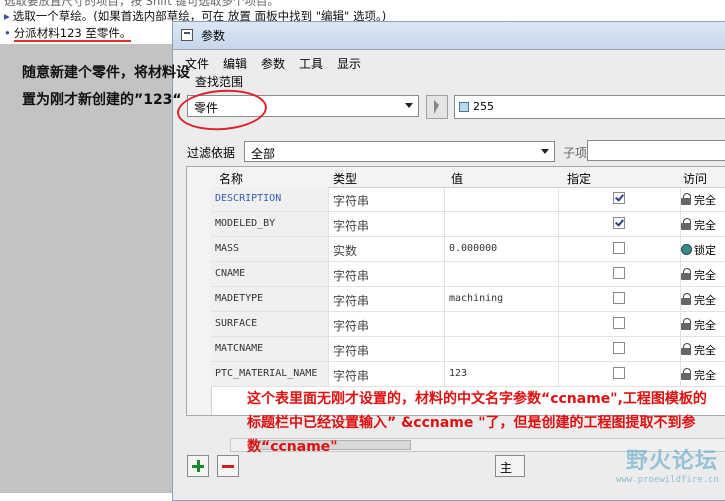  I want to click on cell-access: 锁定, so click(703, 249).